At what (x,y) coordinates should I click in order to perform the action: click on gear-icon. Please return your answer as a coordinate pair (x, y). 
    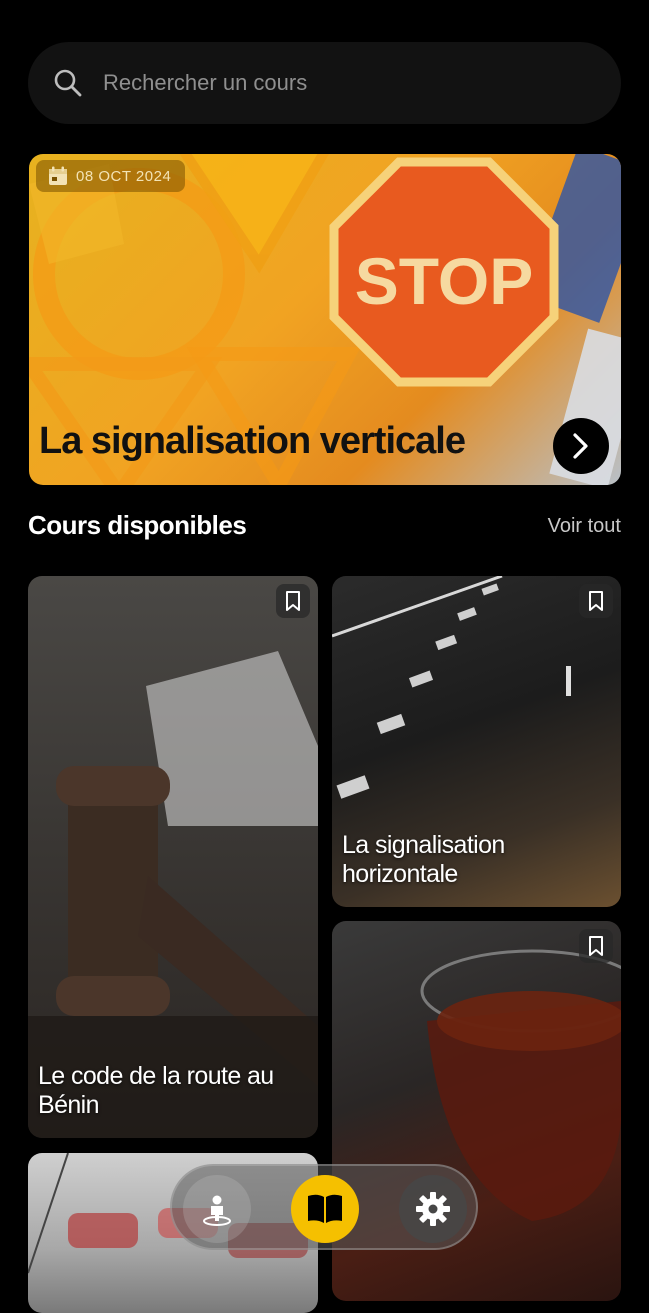
    Looking at the image, I should click on (433, 1209).